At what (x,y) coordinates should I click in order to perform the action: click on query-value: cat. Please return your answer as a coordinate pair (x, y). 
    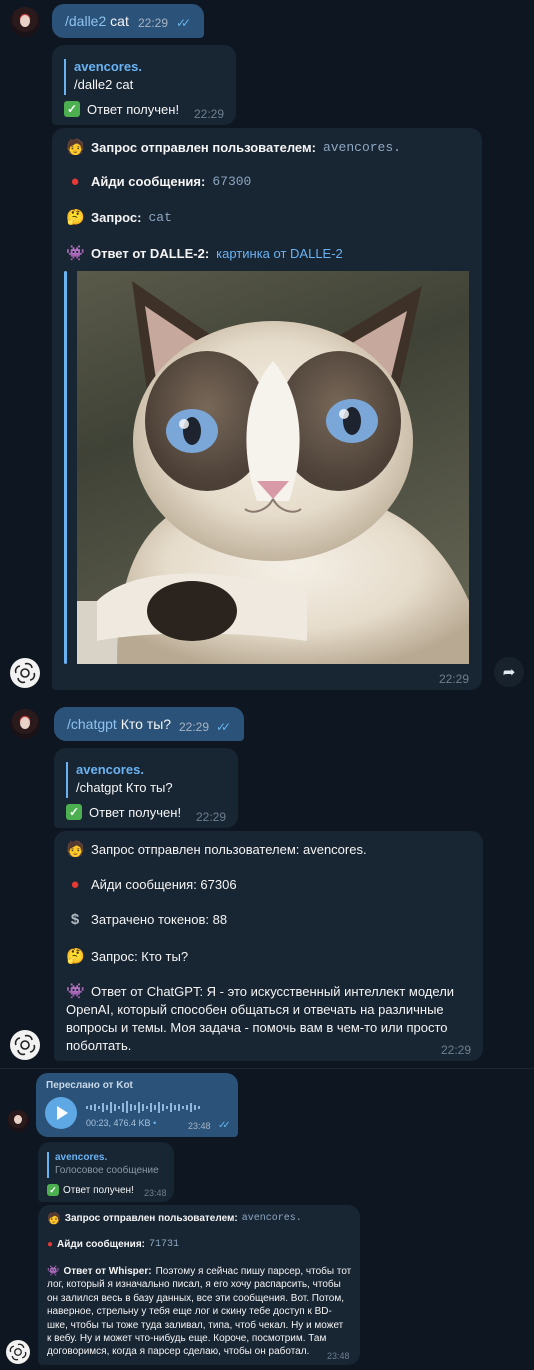
    Looking at the image, I should click on (160, 217).